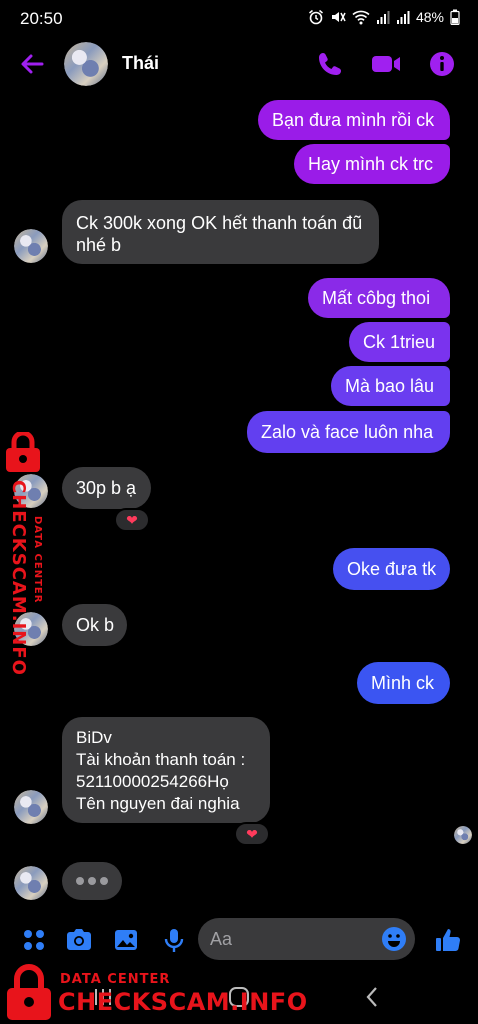  Describe the element at coordinates (338, 17) in the screenshot. I see `mute-icon` at that location.